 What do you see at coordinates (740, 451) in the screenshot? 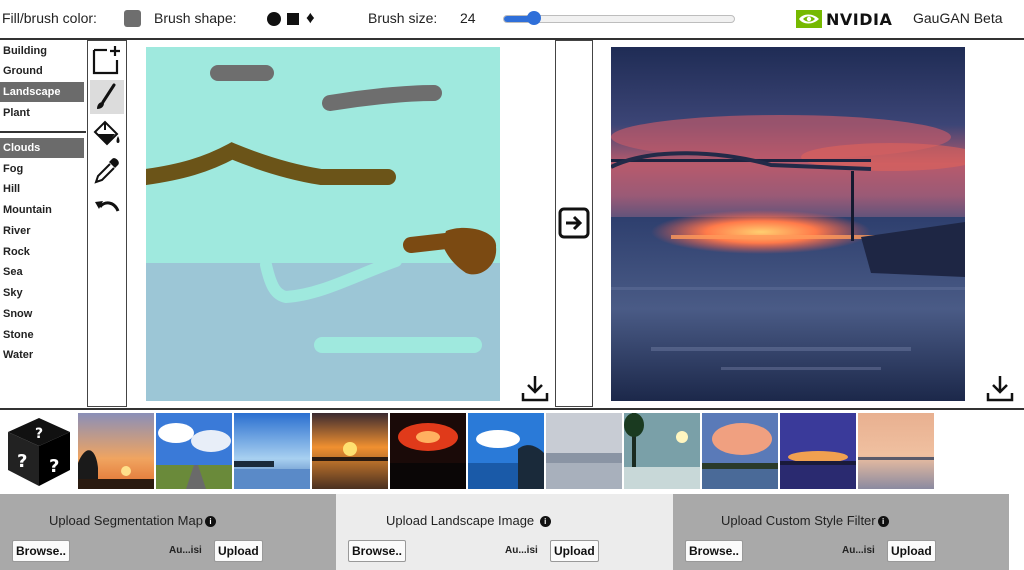
I see `style-thumbnail-pink-clouds` at bounding box center [740, 451].